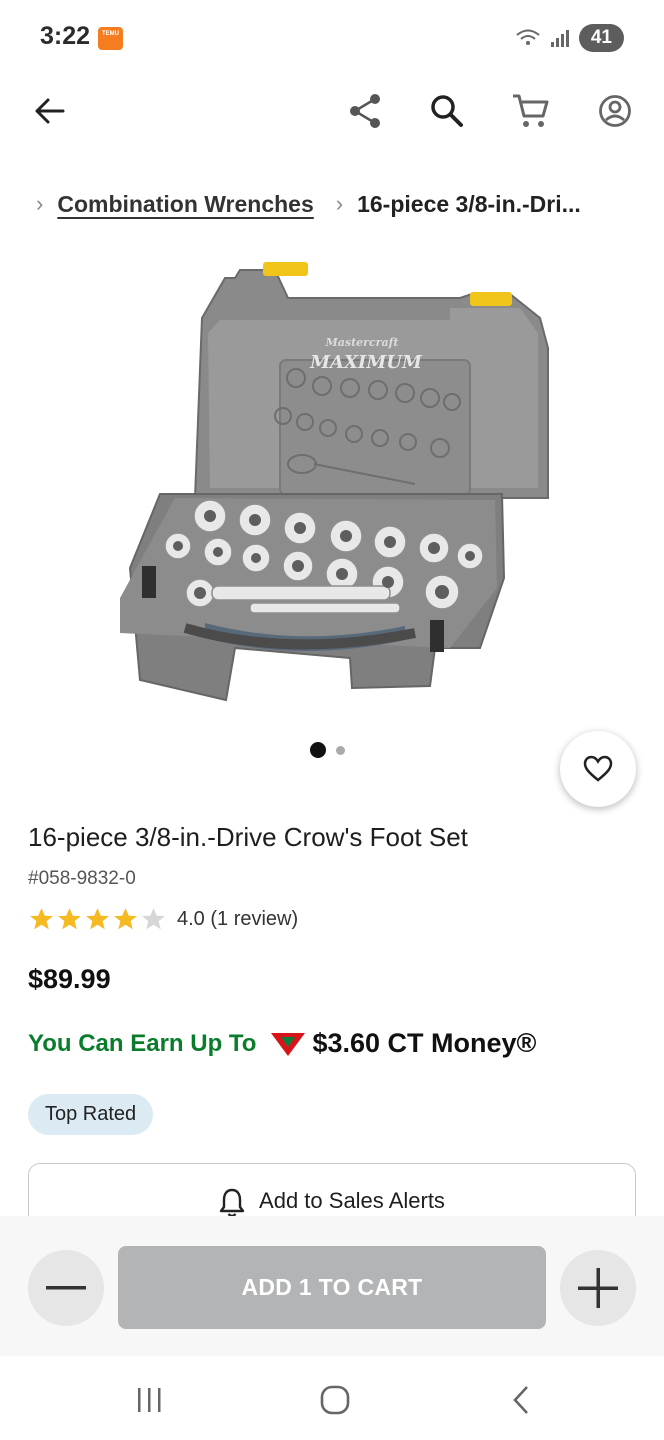  I want to click on breadcrumb-link-combination-wrenches: Combination Wrenches, so click(185, 204).